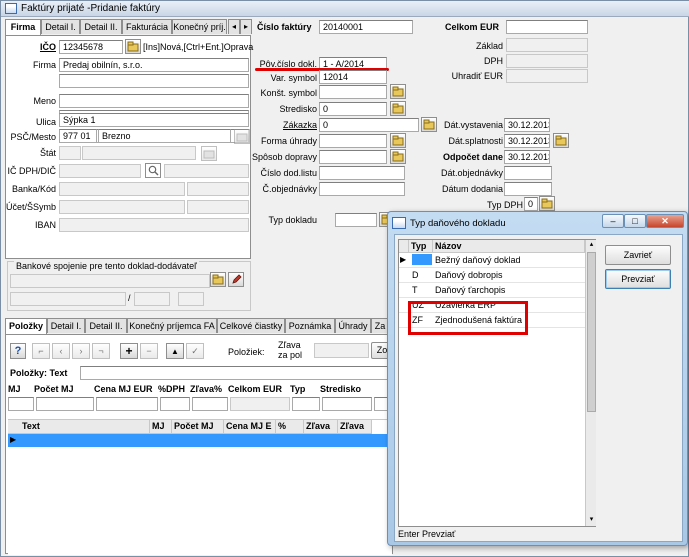  What do you see at coordinates (306, 404) in the screenshot?
I see `typ-input` at bounding box center [306, 404].